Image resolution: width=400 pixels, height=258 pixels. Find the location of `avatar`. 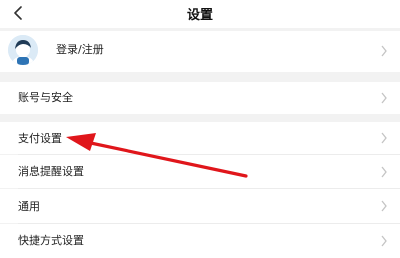

avatar is located at coordinates (23, 50).